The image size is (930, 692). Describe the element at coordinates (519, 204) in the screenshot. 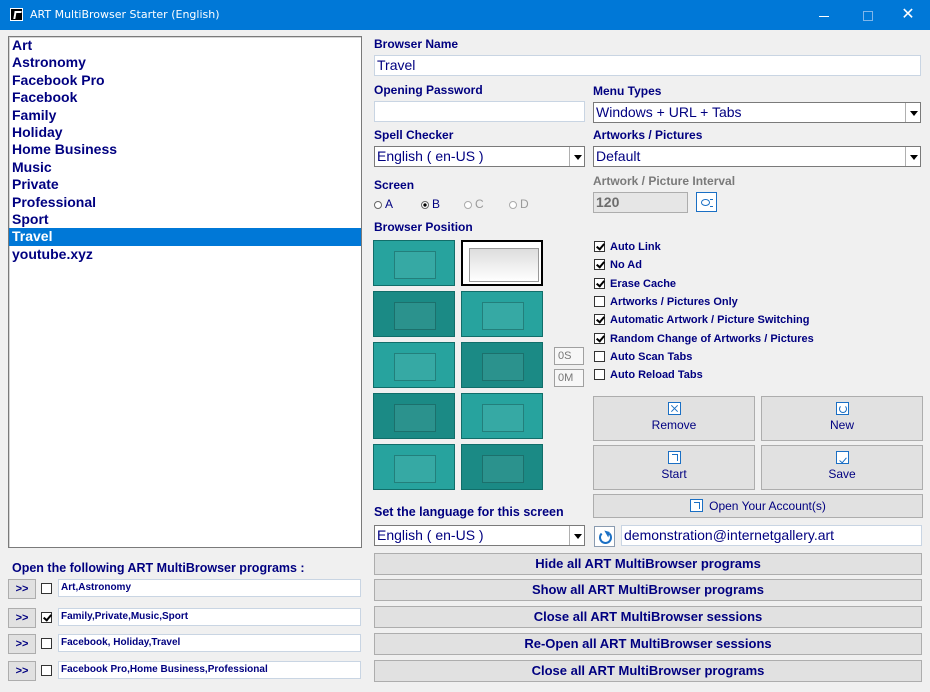

I see `screen-radio-d: D` at that location.